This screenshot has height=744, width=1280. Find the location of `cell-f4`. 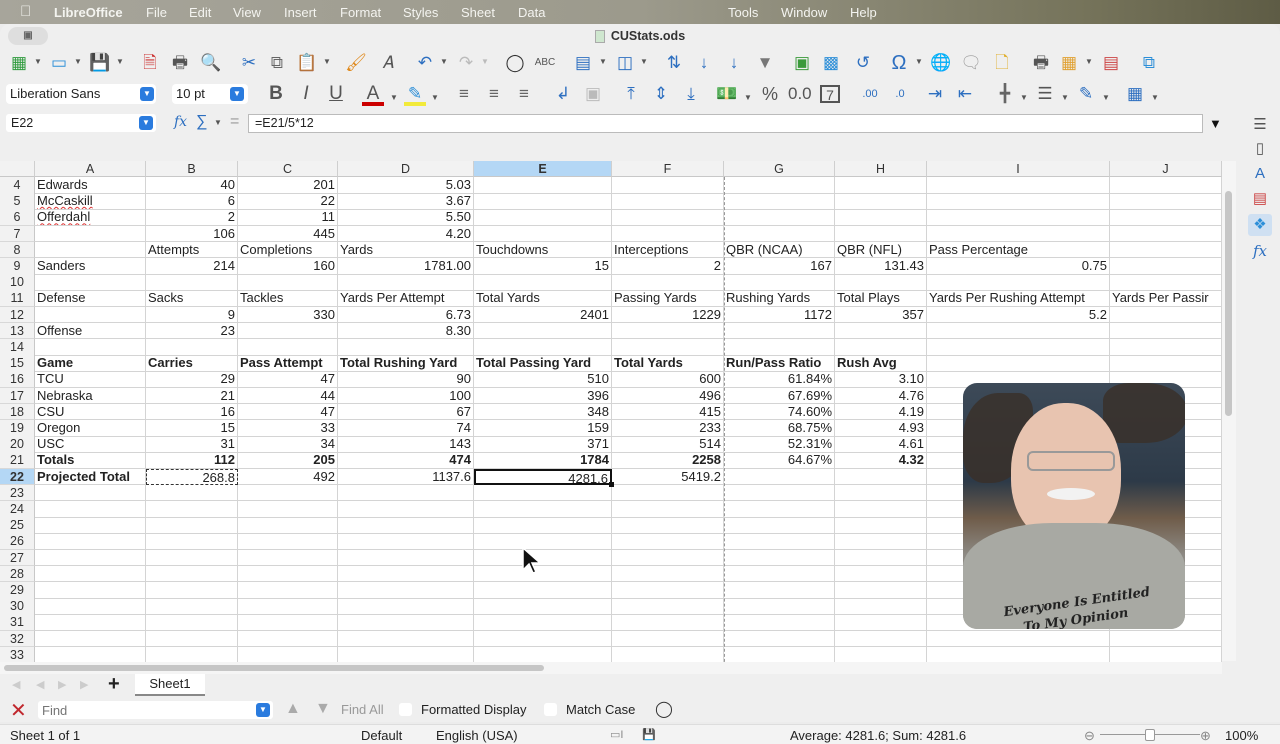

cell-f4 is located at coordinates (668, 185).